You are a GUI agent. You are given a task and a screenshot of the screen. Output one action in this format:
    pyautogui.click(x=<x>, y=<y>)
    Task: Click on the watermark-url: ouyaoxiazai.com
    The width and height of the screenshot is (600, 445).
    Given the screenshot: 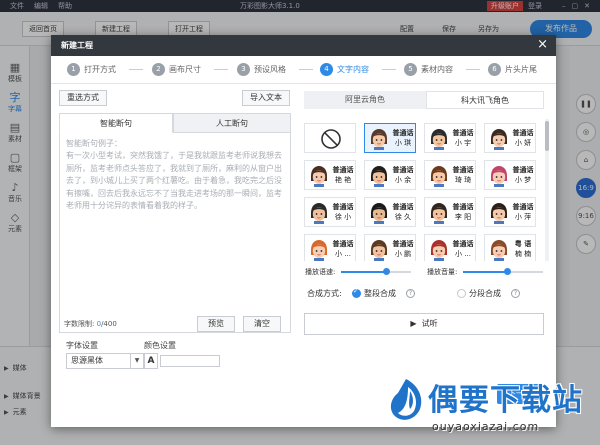 What is the action you would take?
    pyautogui.click(x=486, y=426)
    